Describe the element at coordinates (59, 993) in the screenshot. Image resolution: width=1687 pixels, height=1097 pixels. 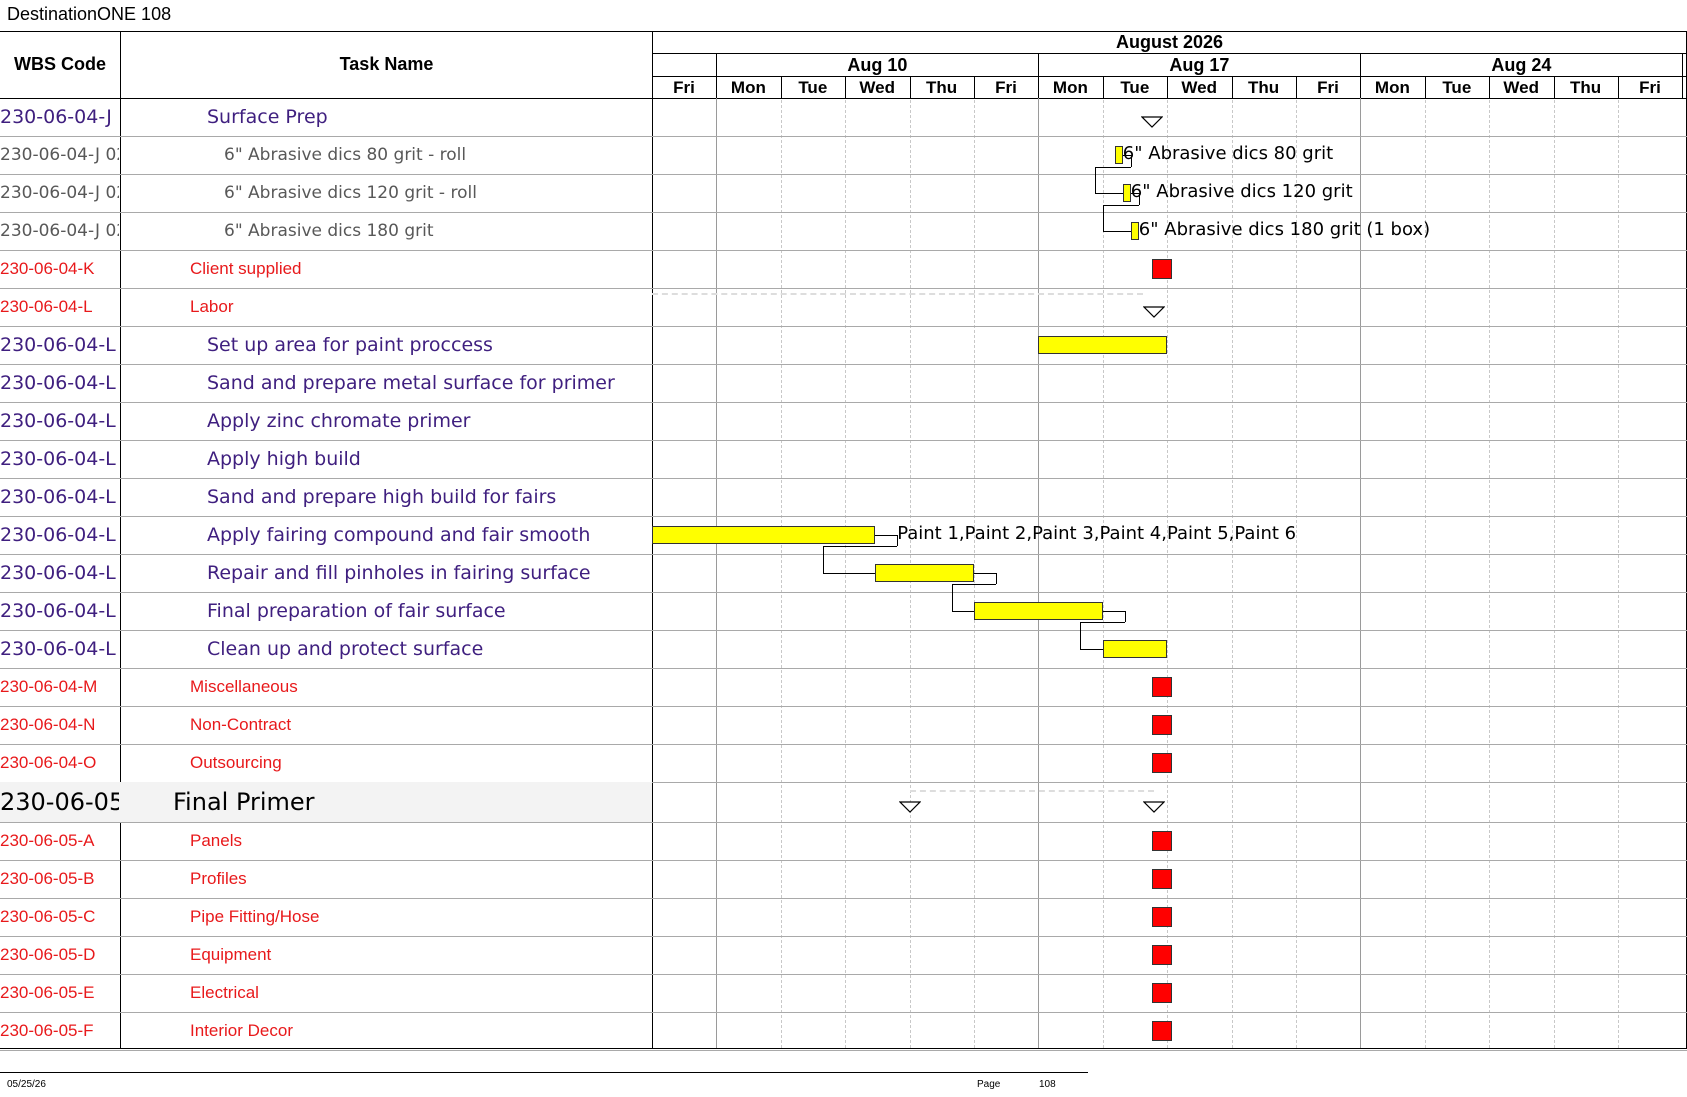
I see `wbs-code-cell: 230-06-05-E` at that location.